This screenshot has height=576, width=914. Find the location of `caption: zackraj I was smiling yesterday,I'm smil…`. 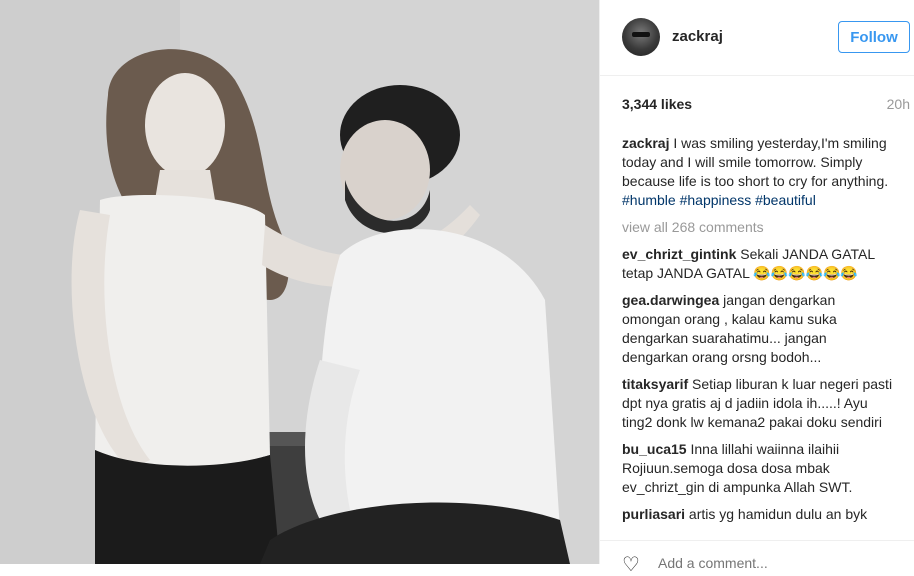

caption: zackraj I was smiling yesterday,I'm smil… is located at coordinates (758, 172).